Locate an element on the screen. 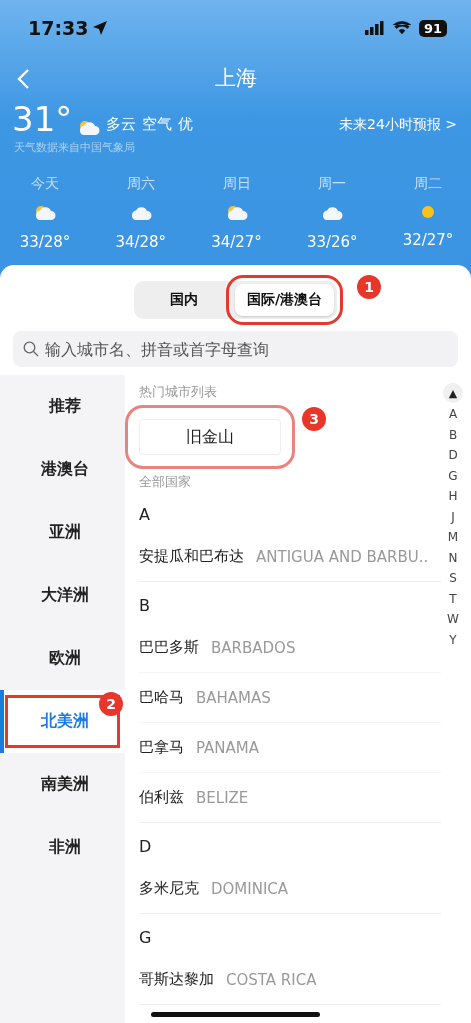 Image resolution: width=471 pixels, height=1023 pixels. signal-icon is located at coordinates (374, 28).